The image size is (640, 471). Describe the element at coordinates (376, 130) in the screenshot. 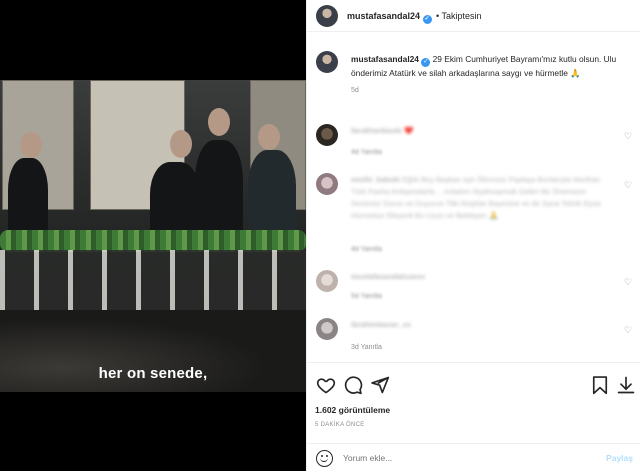

I see `comment-username: farukhanbaski` at that location.